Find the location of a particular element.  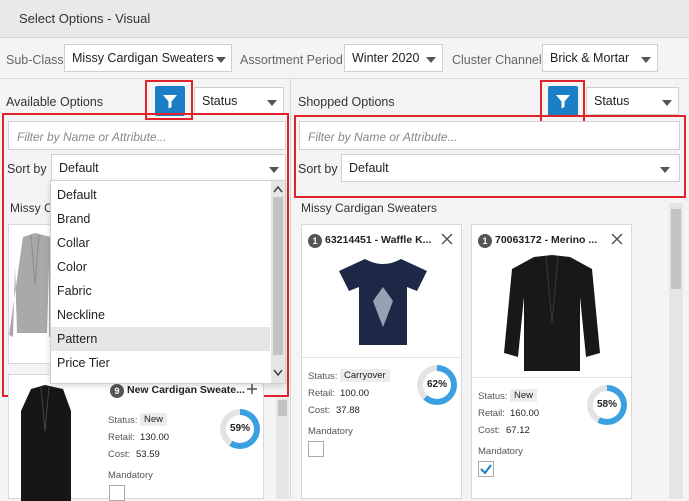

title-bar: Select Options - Visual is located at coordinates (344, 19).